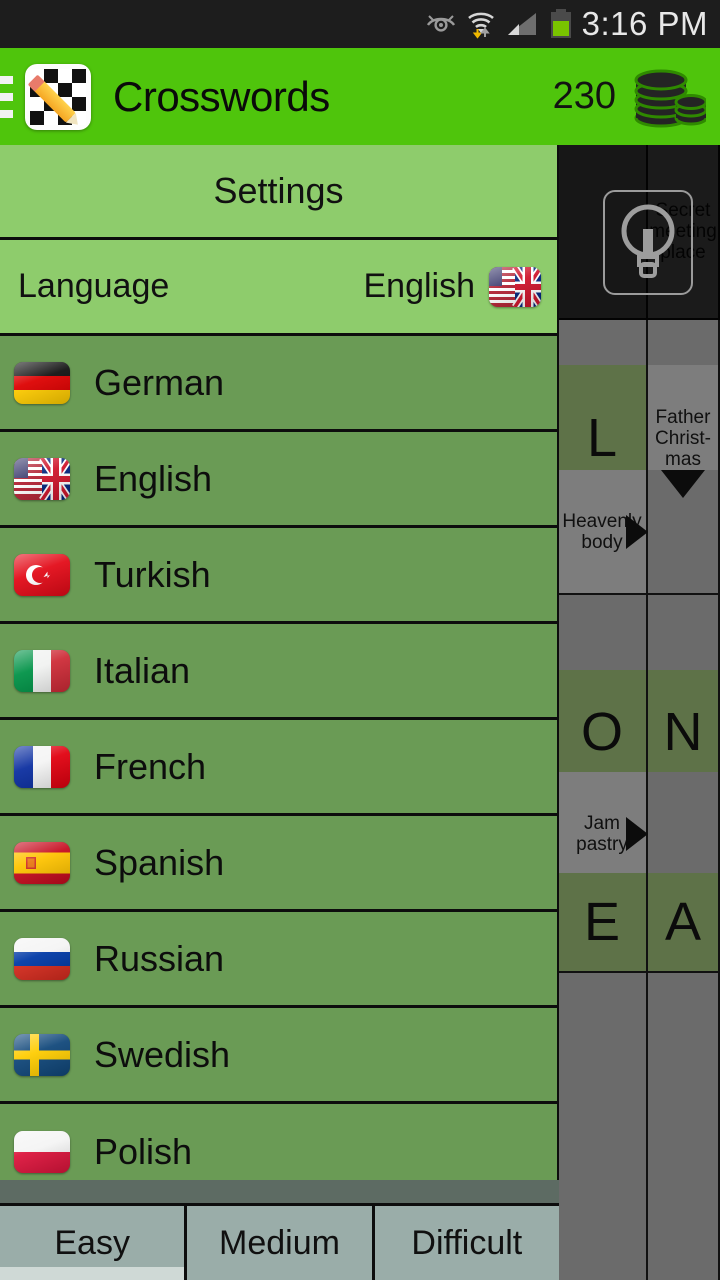  I want to click on letter-text: E, so click(602, 922).